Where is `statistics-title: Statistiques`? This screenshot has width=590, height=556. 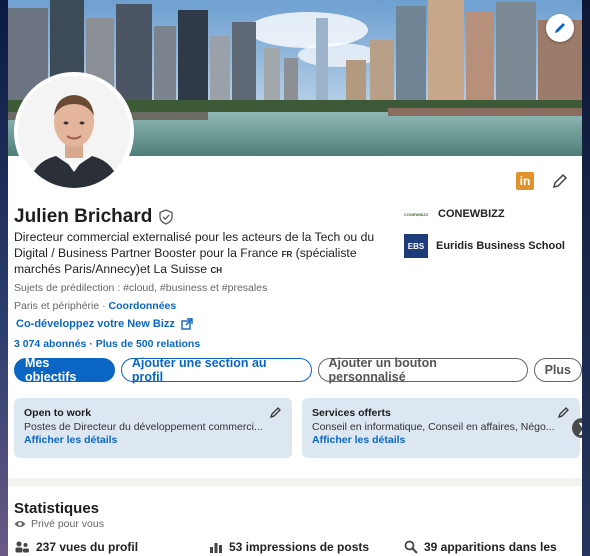 statistics-title: Statistiques is located at coordinates (57, 508).